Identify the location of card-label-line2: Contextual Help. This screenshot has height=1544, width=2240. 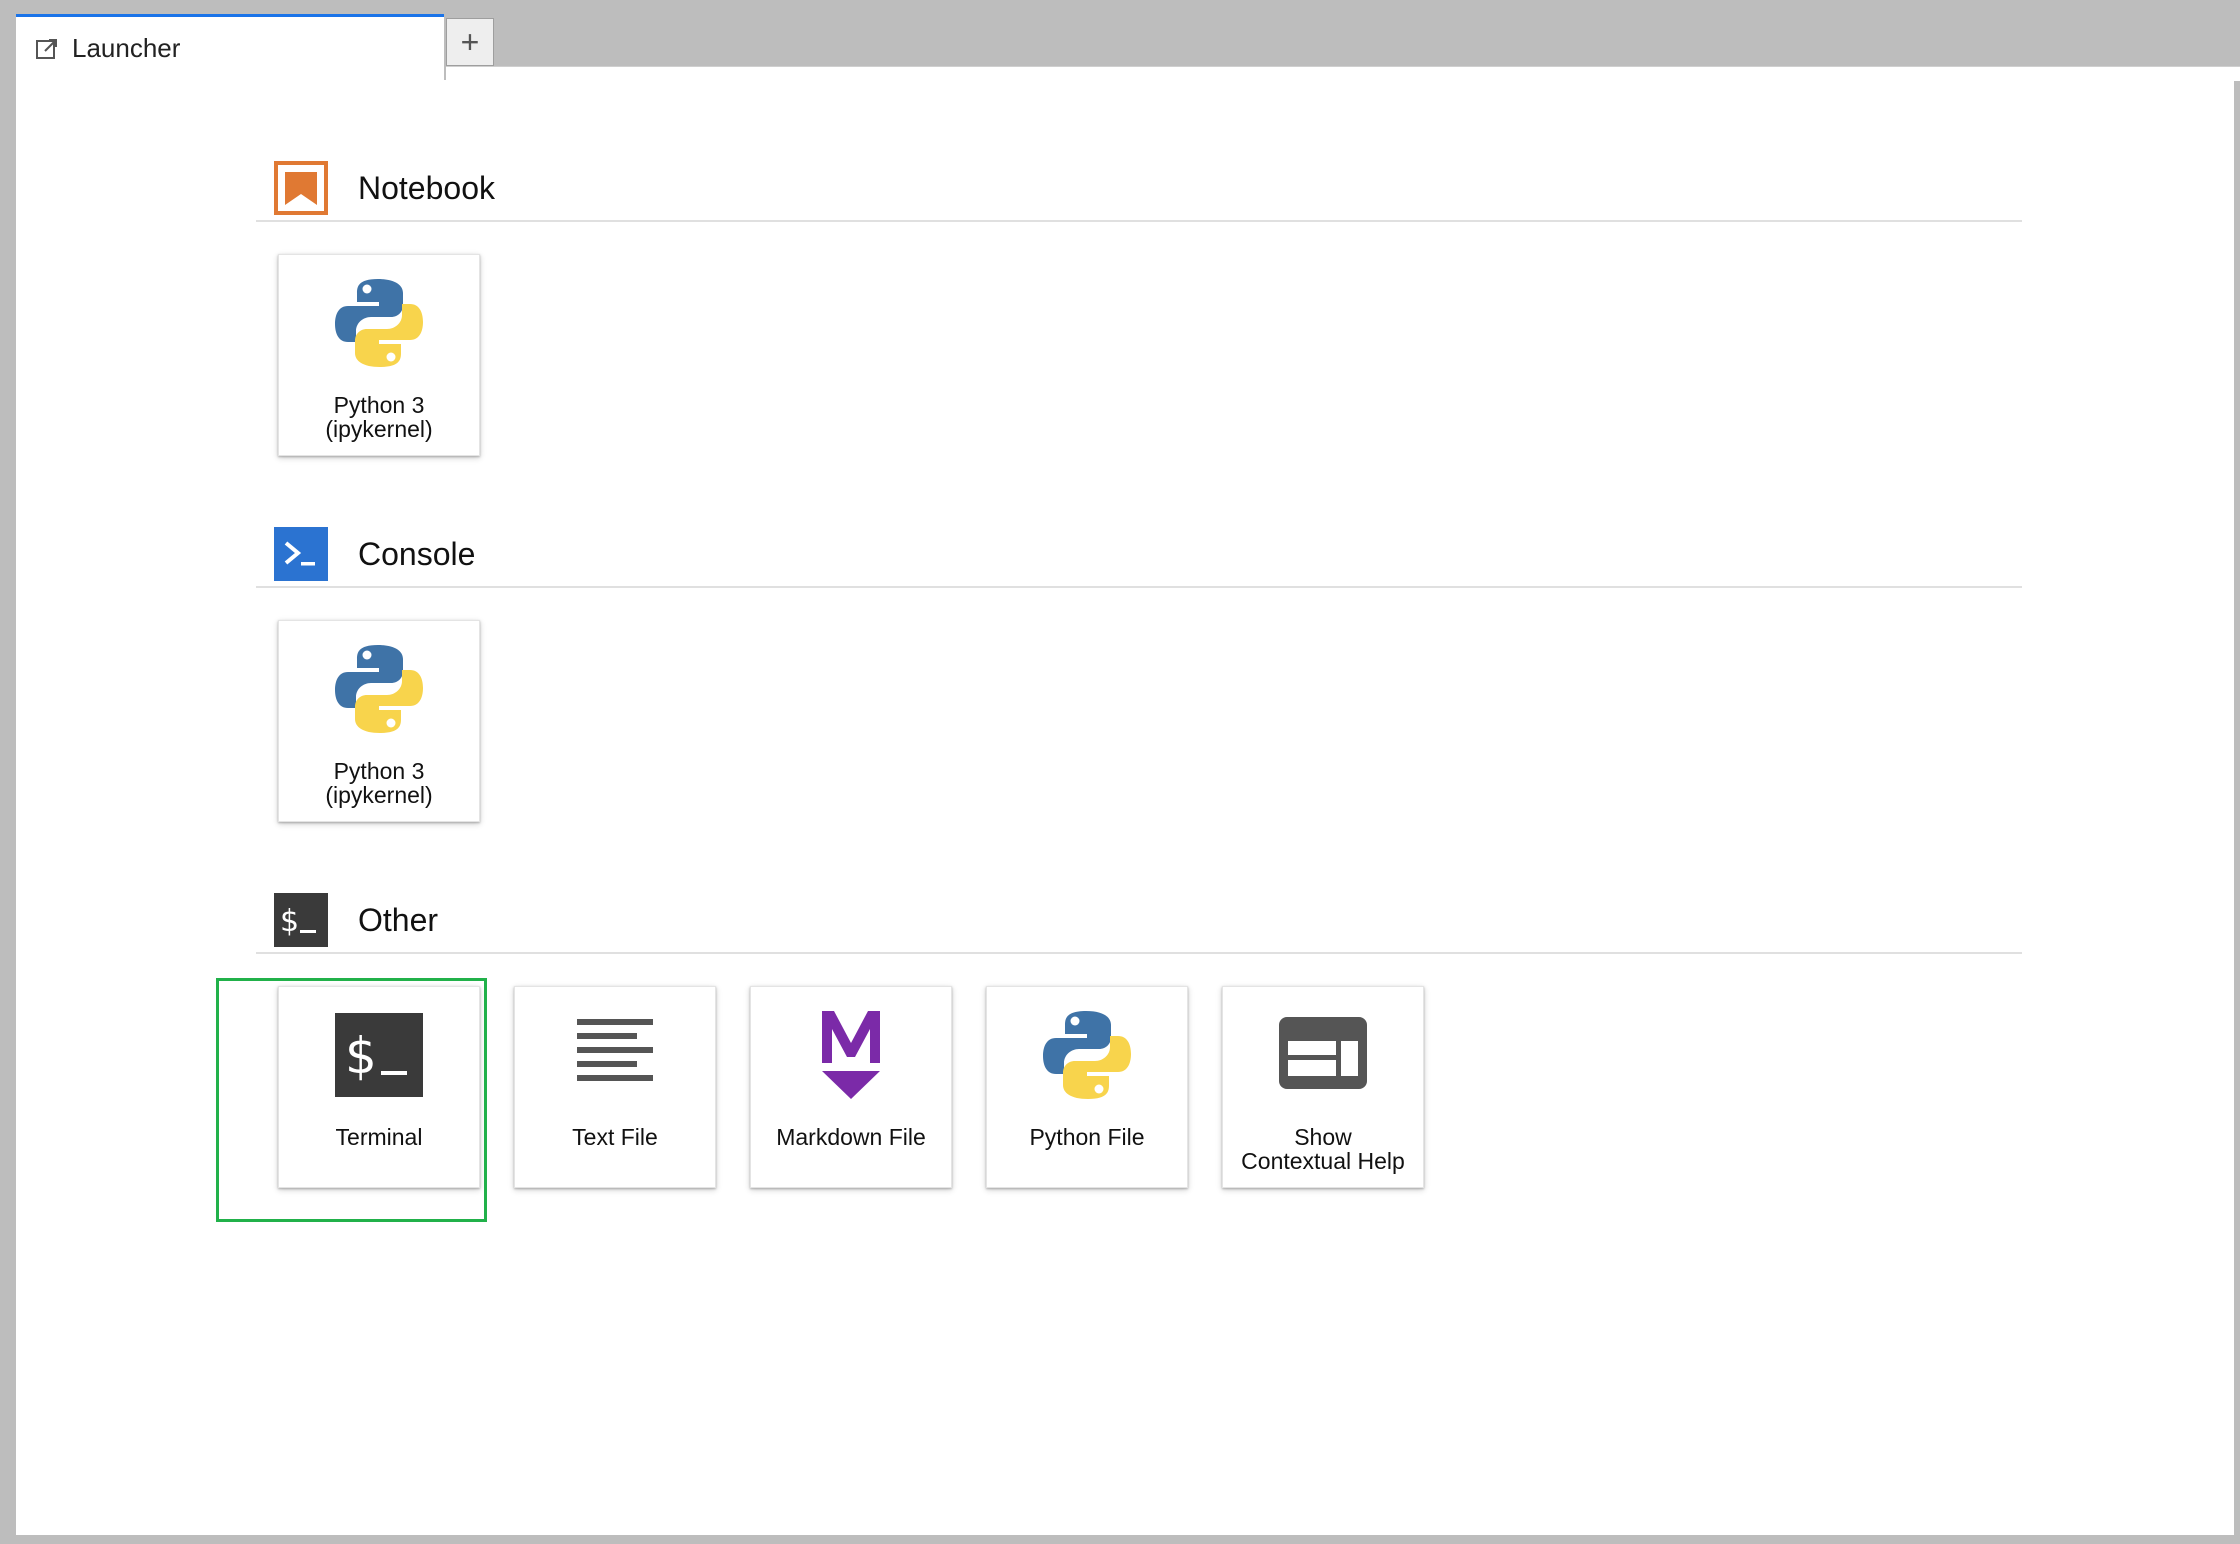
(1323, 1161).